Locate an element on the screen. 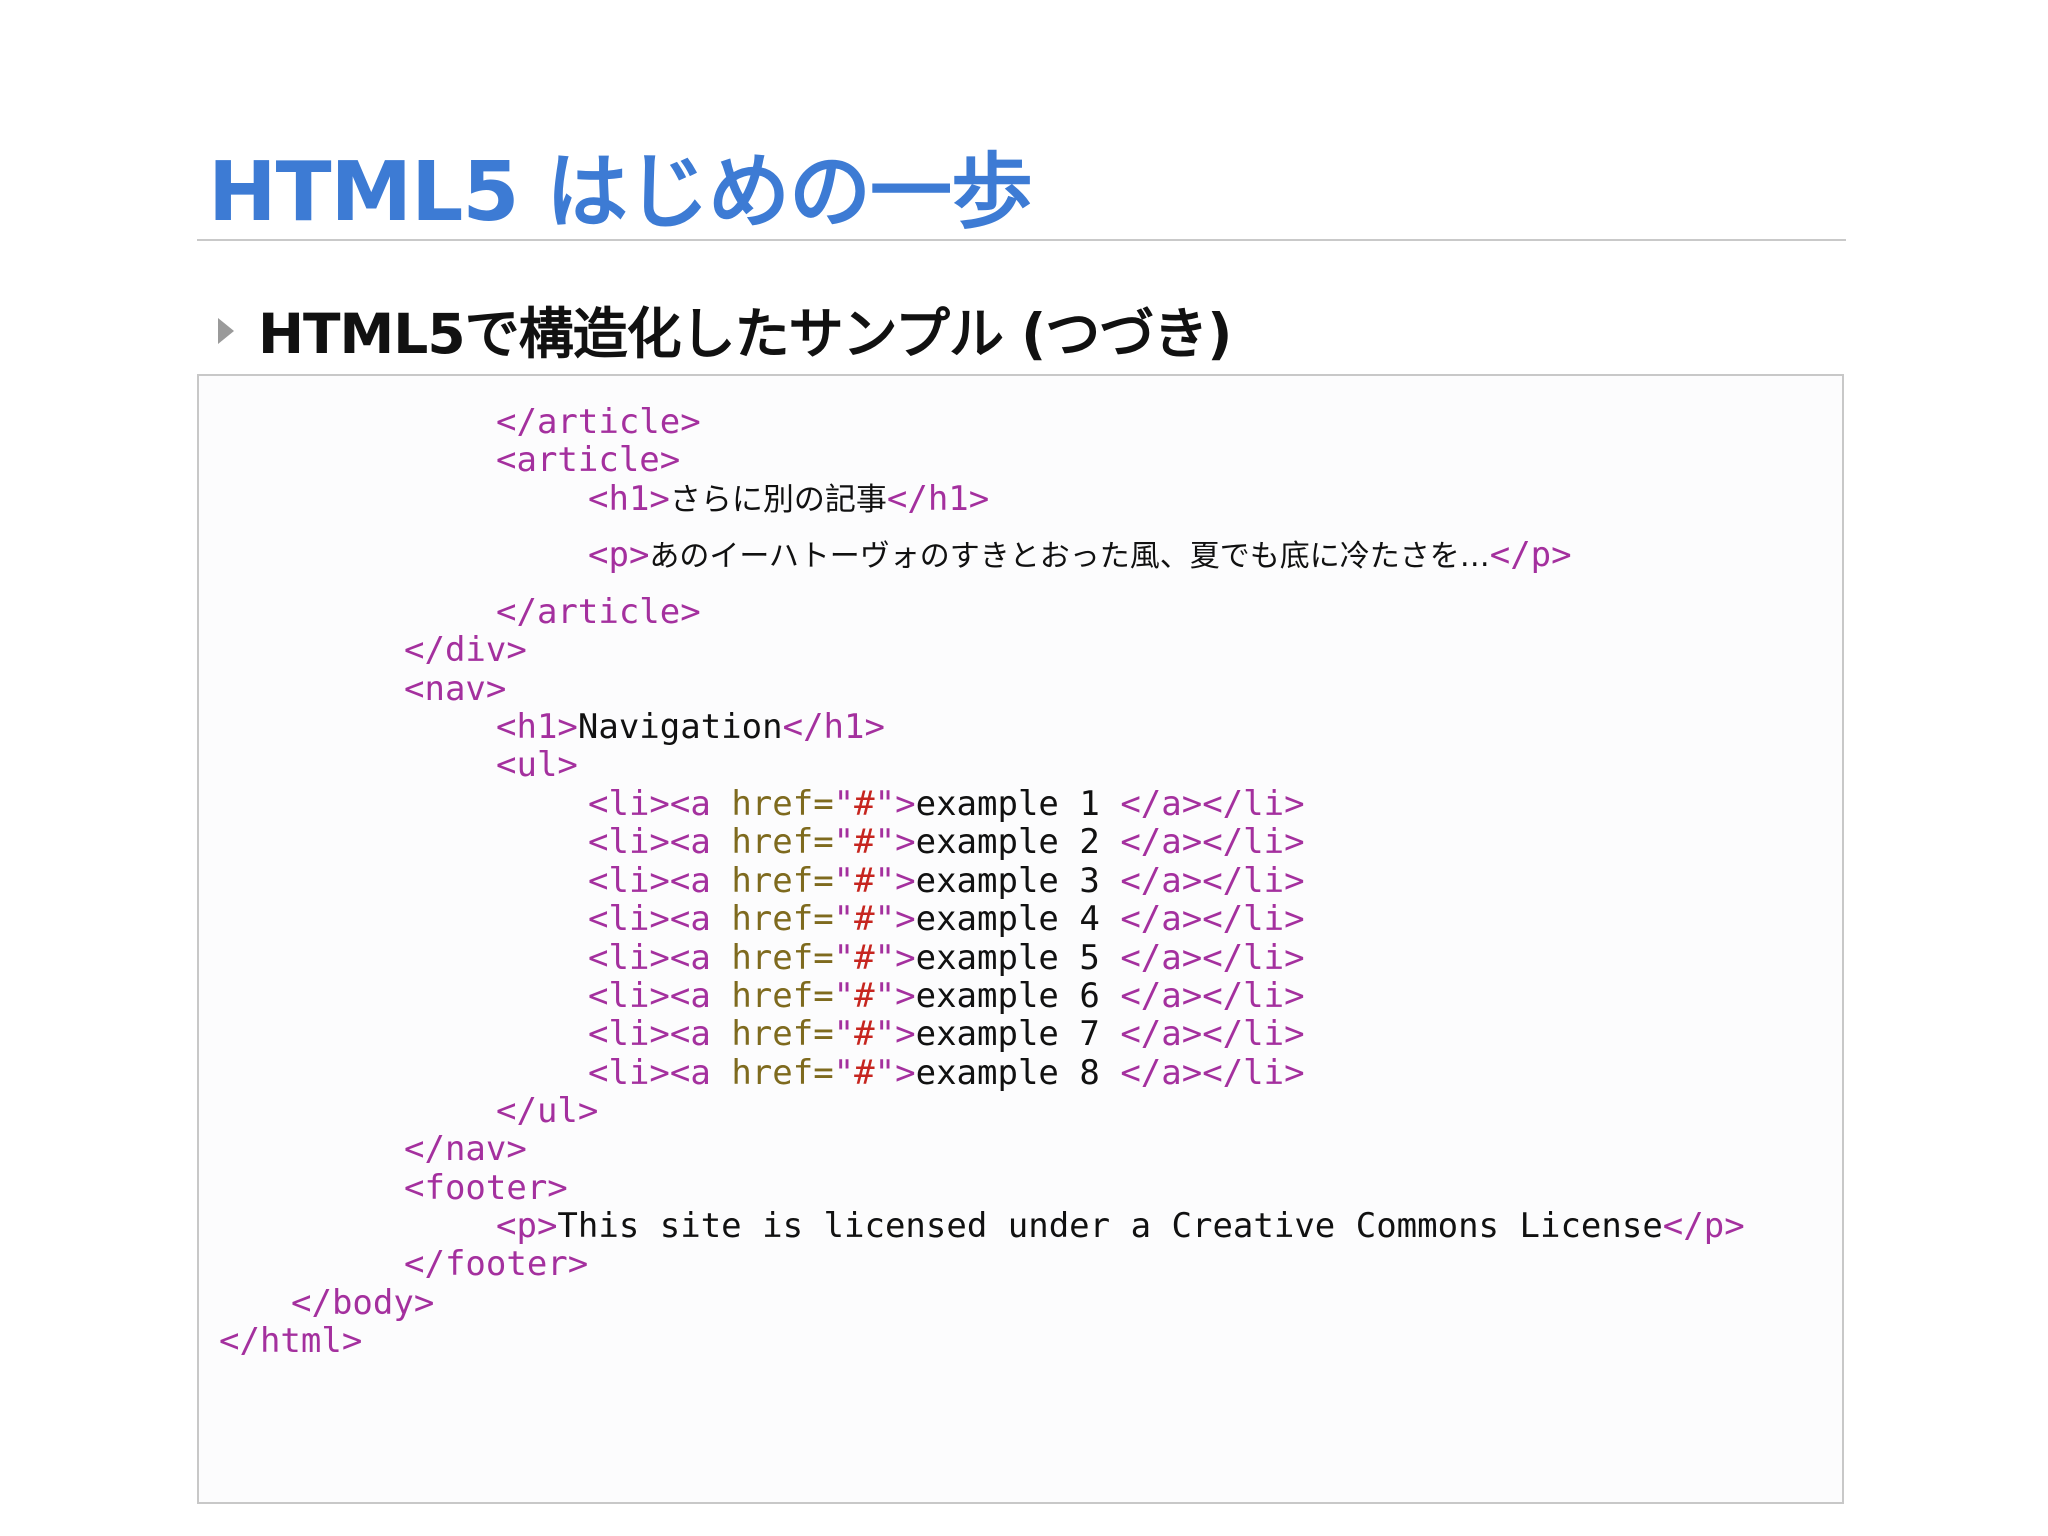 Image resolution: width=2048 pixels, height=1536 pixels. code-tag: <nav> is located at coordinates (455, 689).